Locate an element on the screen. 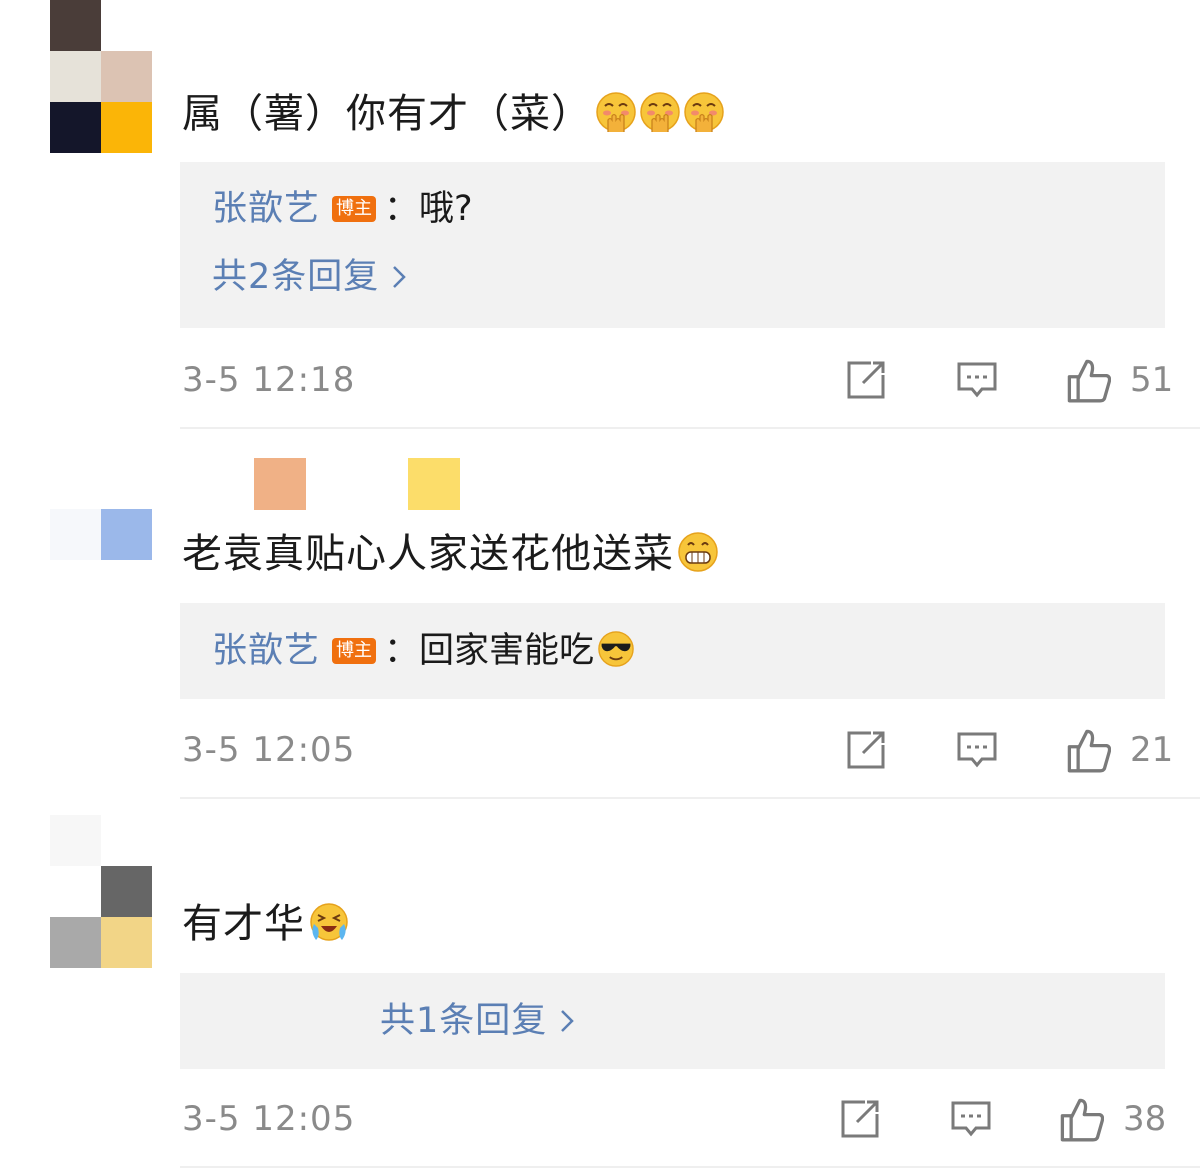 The width and height of the screenshot is (1200, 1171). more-replies-label: 共1条回复 is located at coordinates (464, 1021).